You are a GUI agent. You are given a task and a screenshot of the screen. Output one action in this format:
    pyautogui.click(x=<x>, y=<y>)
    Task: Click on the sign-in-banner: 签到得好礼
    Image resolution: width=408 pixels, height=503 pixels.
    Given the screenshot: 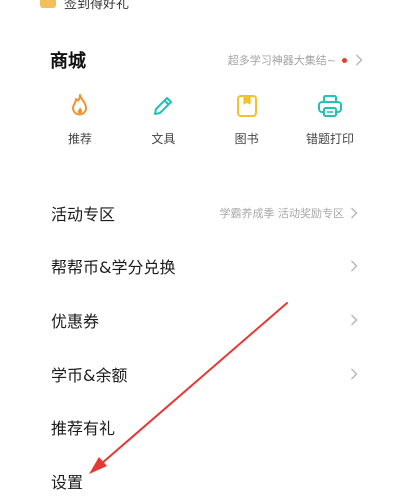 What is the action you would take?
    pyautogui.click(x=85, y=6)
    